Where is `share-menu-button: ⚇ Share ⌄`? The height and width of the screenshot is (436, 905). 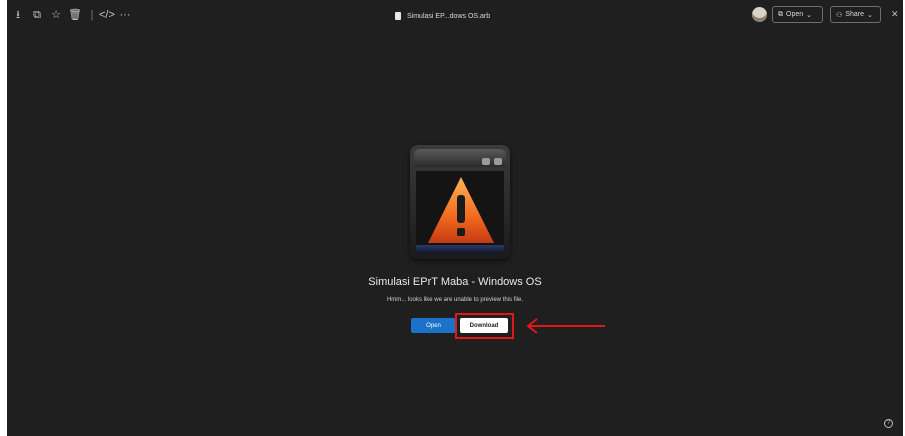
share-menu-button: ⚇ Share ⌄ is located at coordinates (855, 14).